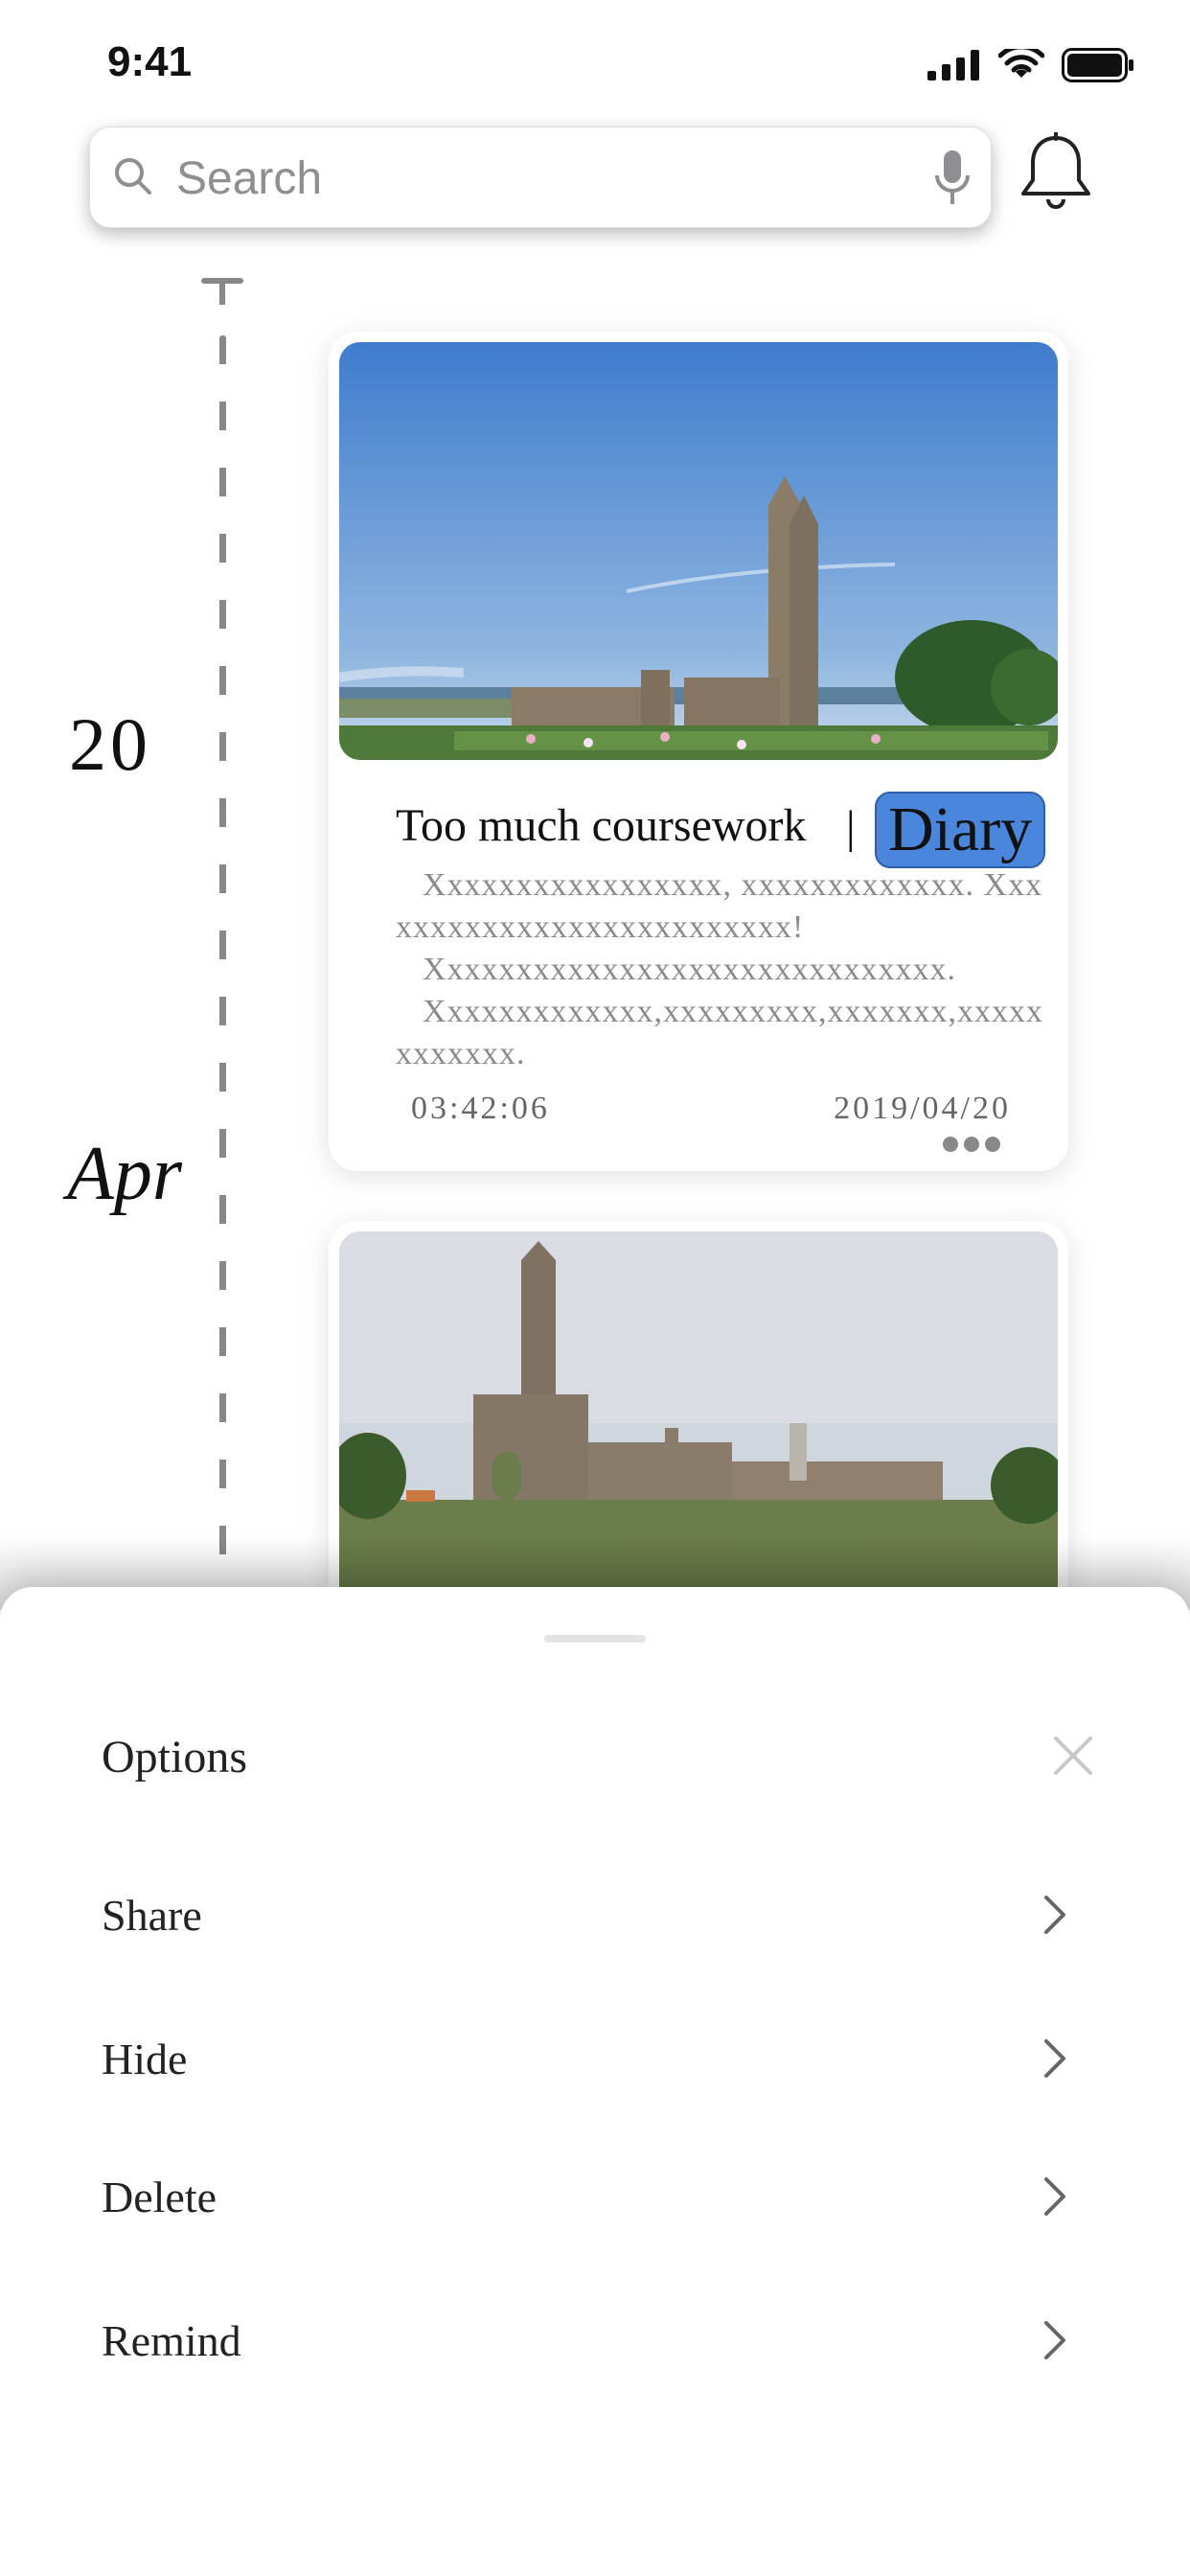  I want to click on search-bar, so click(541, 177).